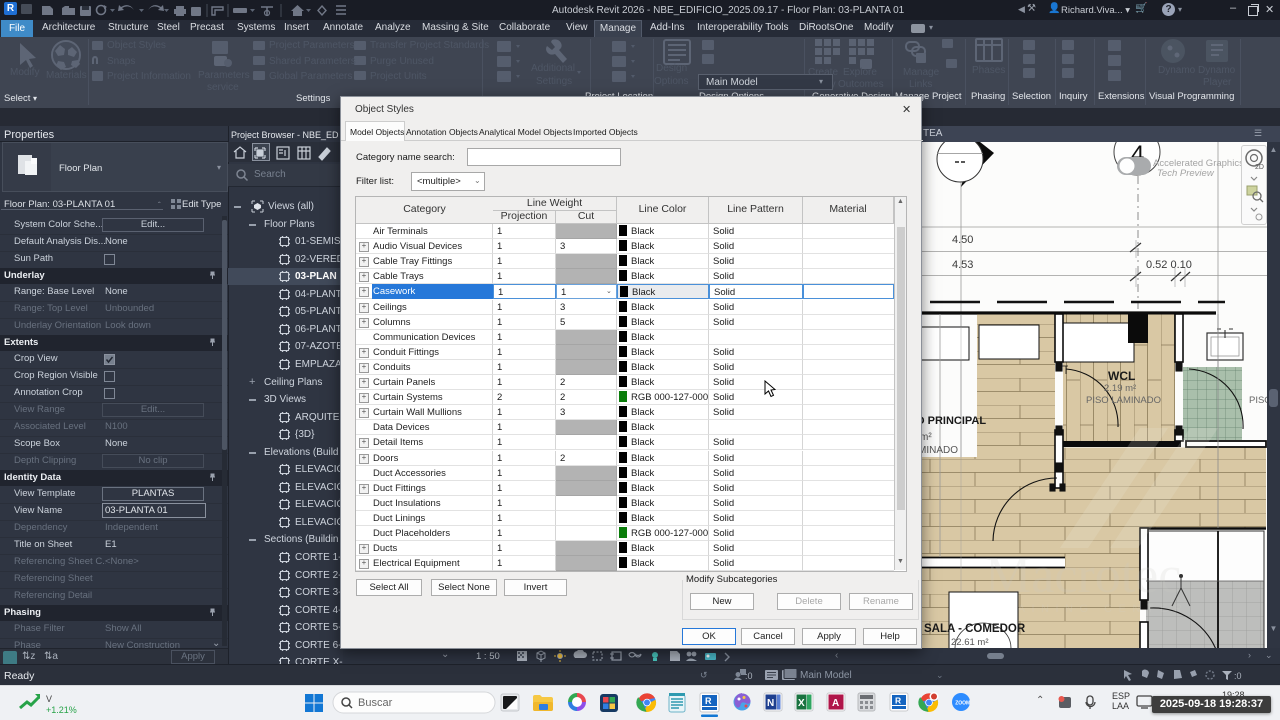  I want to click on svg-text: PISO, so click(1258, 400).